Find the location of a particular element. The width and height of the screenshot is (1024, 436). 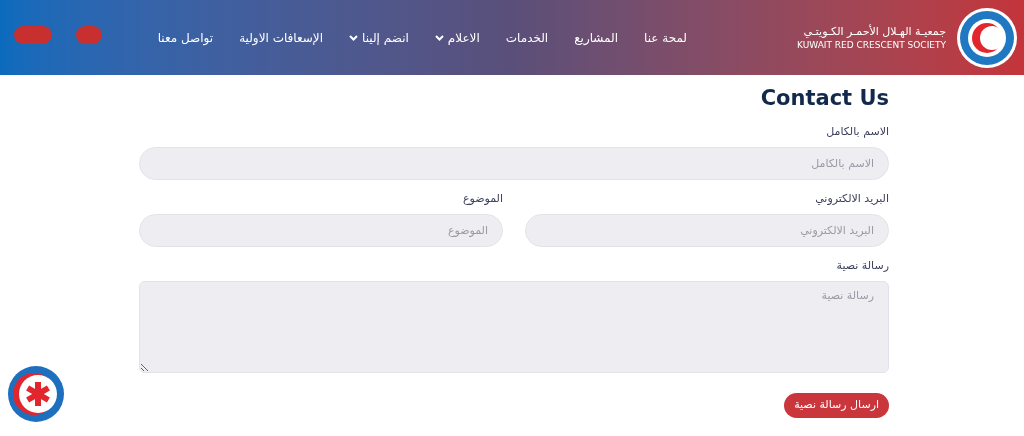

nav-link: تواصل معنا is located at coordinates (185, 37).